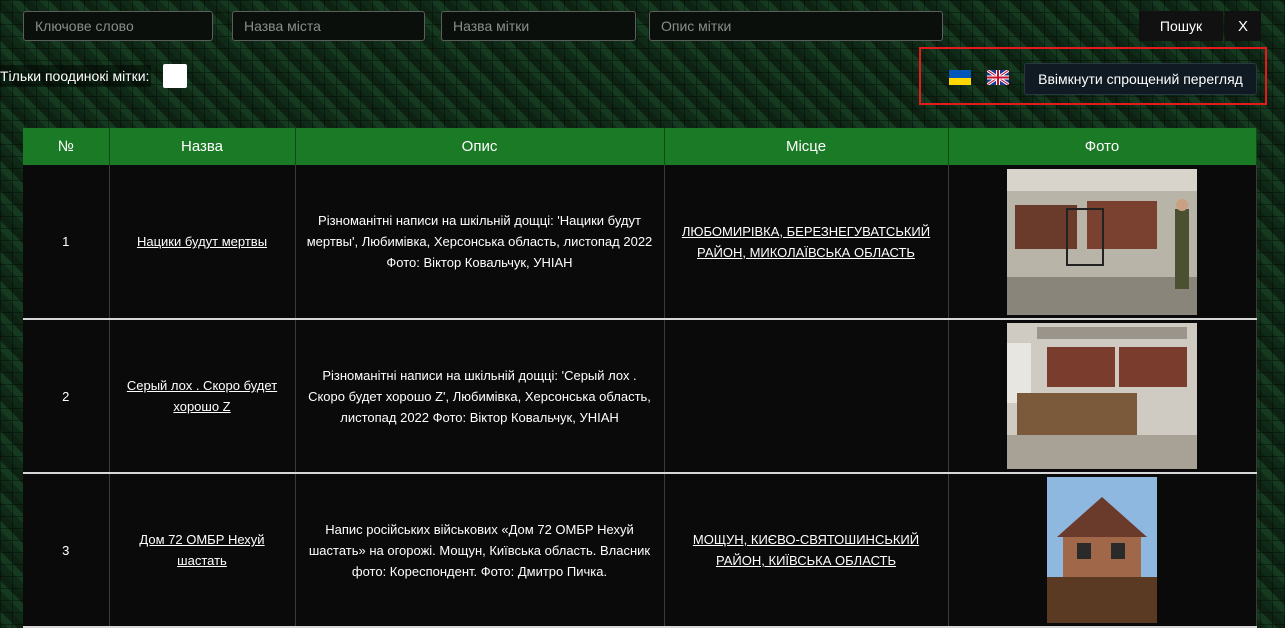 Image resolution: width=1285 pixels, height=628 pixels. What do you see at coordinates (538, 26) in the screenshot?
I see `tag-name-input` at bounding box center [538, 26].